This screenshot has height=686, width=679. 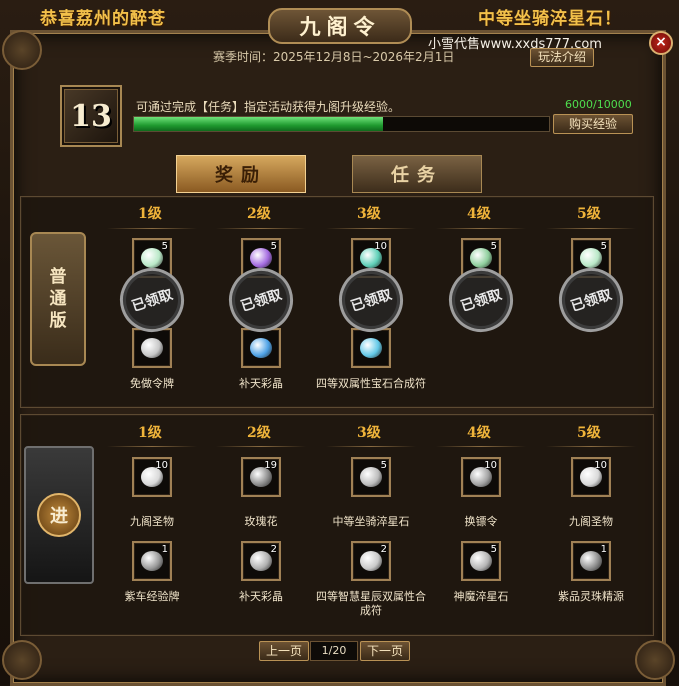 What do you see at coordinates (593, 124) in the screenshot?
I see `buy-exp-button: 购买经验` at bounding box center [593, 124].